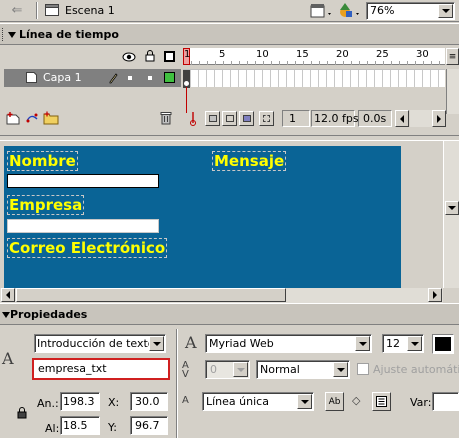  What do you see at coordinates (37, 10) in the screenshot?
I see `divider` at bounding box center [37, 10].